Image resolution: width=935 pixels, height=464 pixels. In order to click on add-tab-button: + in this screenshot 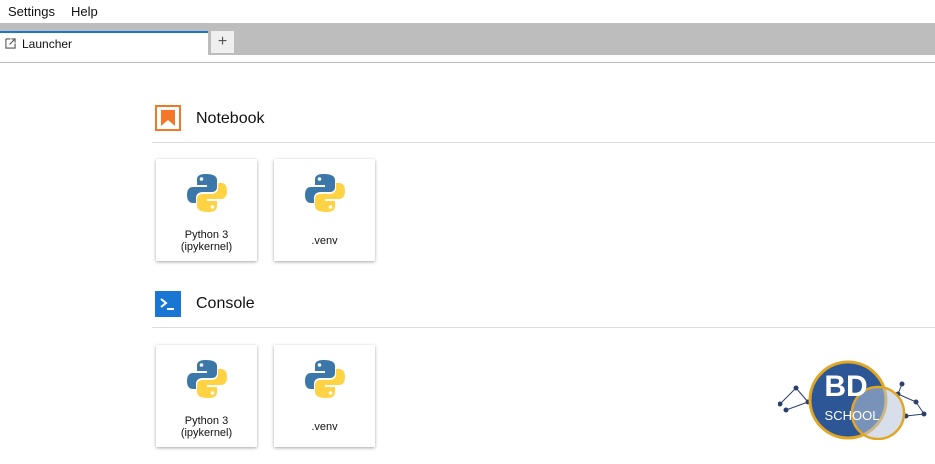, I will do `click(222, 42)`.